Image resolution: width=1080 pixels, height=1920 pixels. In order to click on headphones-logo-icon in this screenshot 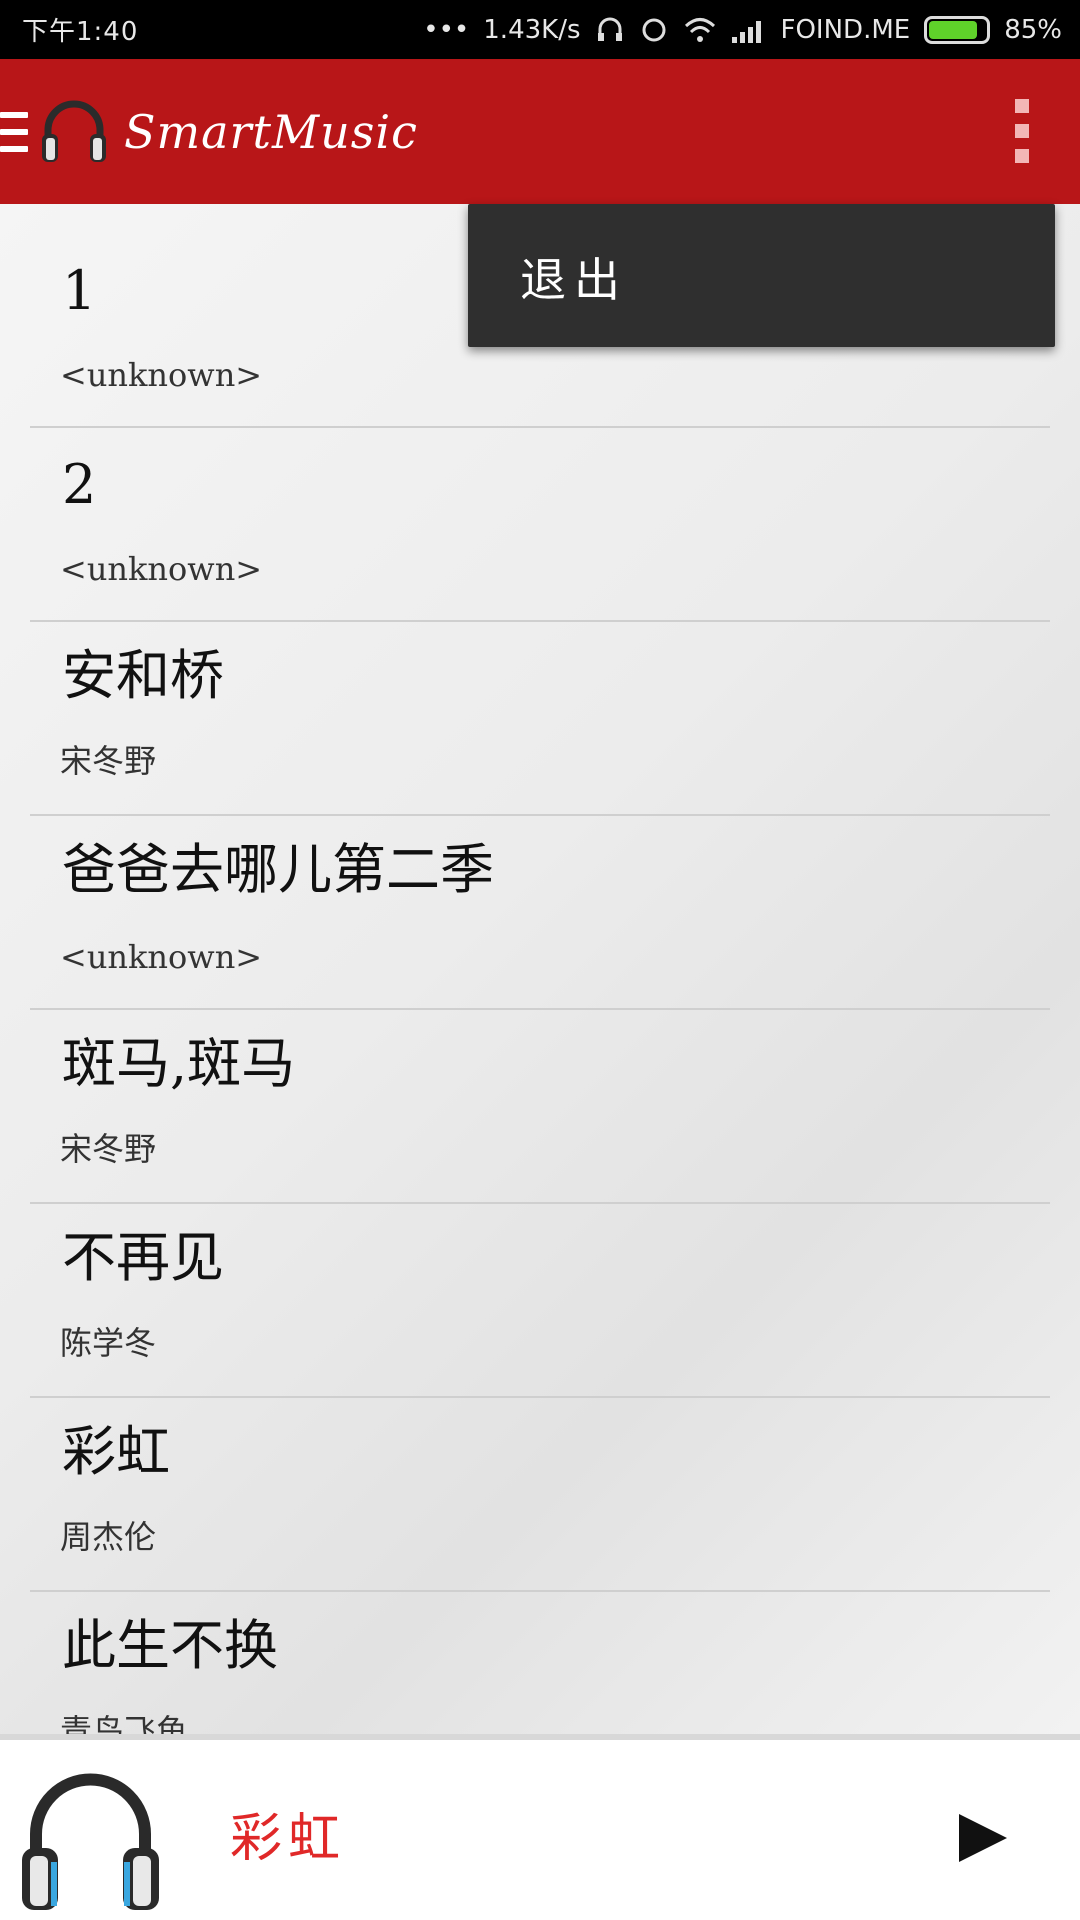, I will do `click(74, 131)`.